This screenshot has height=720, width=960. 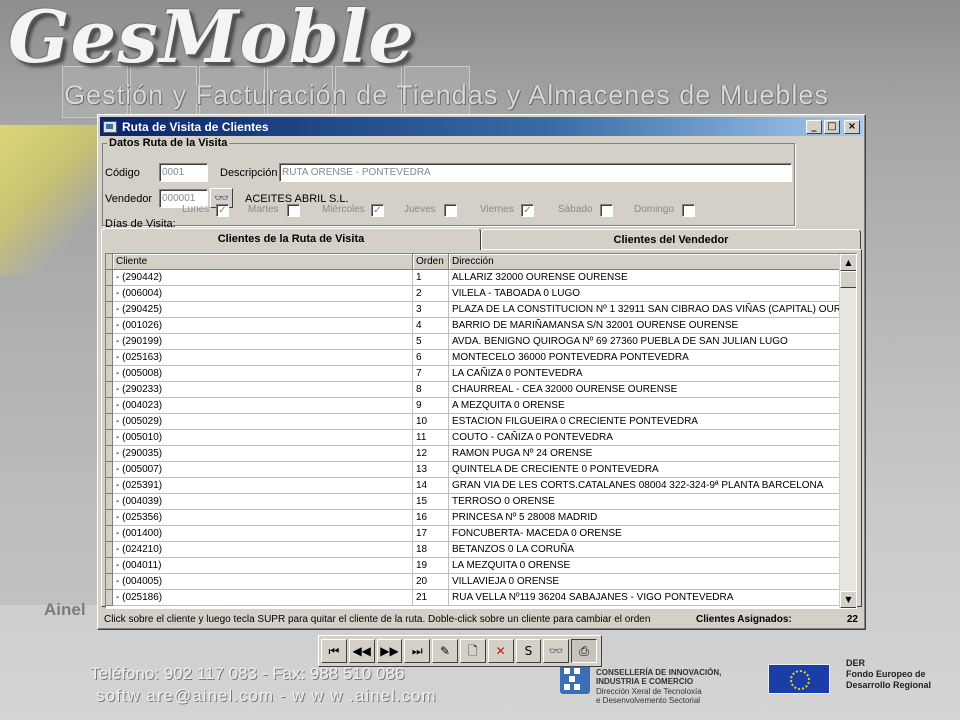 What do you see at coordinates (263, 502) in the screenshot?
I see `cell-cliente: - (004039)` at bounding box center [263, 502].